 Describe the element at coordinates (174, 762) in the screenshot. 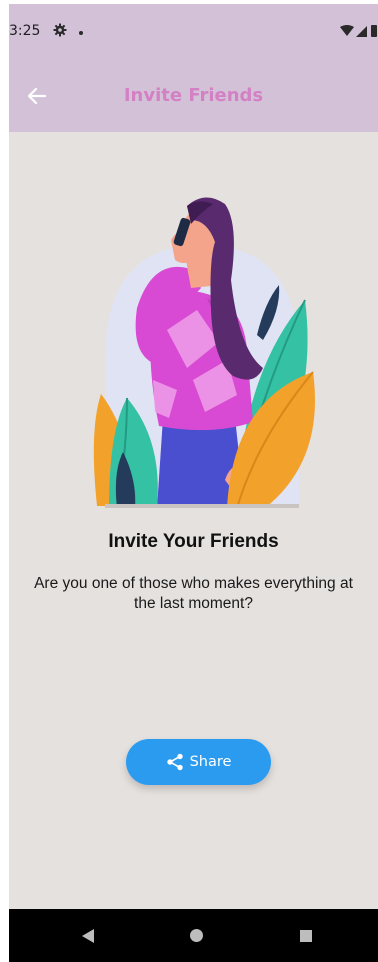

I see `share-icon` at that location.